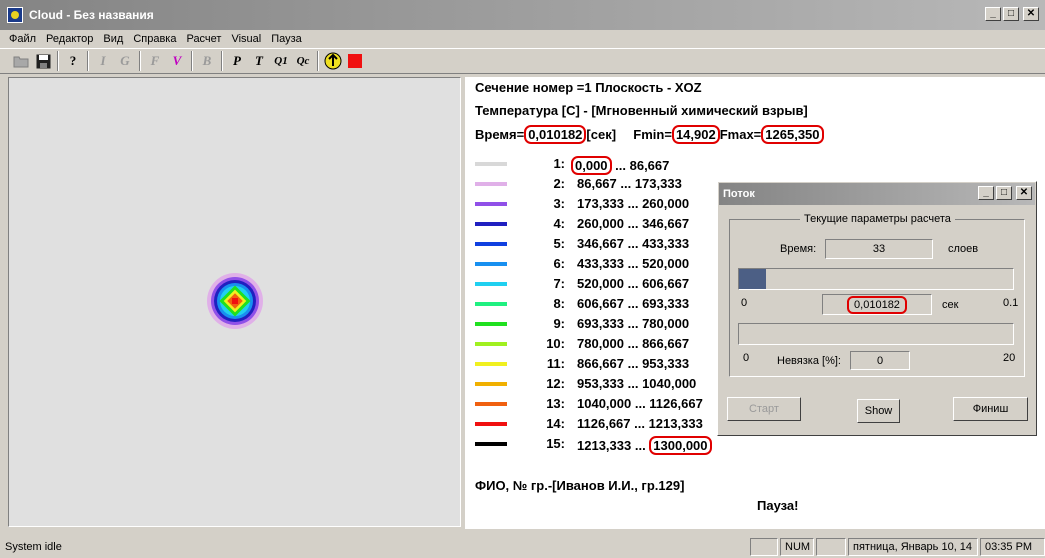  Describe the element at coordinates (333, 61) in the screenshot. I see `start-calc-icon` at that location.